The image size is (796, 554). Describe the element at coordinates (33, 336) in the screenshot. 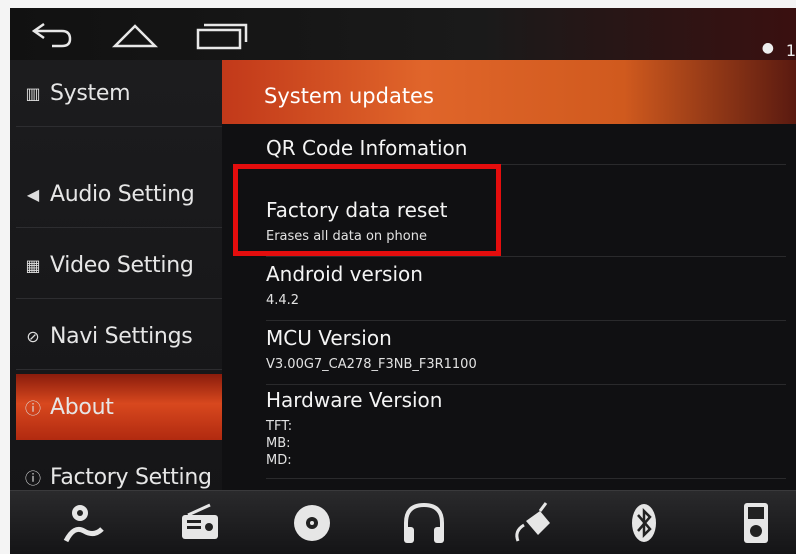

I see `compass-icon: ⊘` at that location.